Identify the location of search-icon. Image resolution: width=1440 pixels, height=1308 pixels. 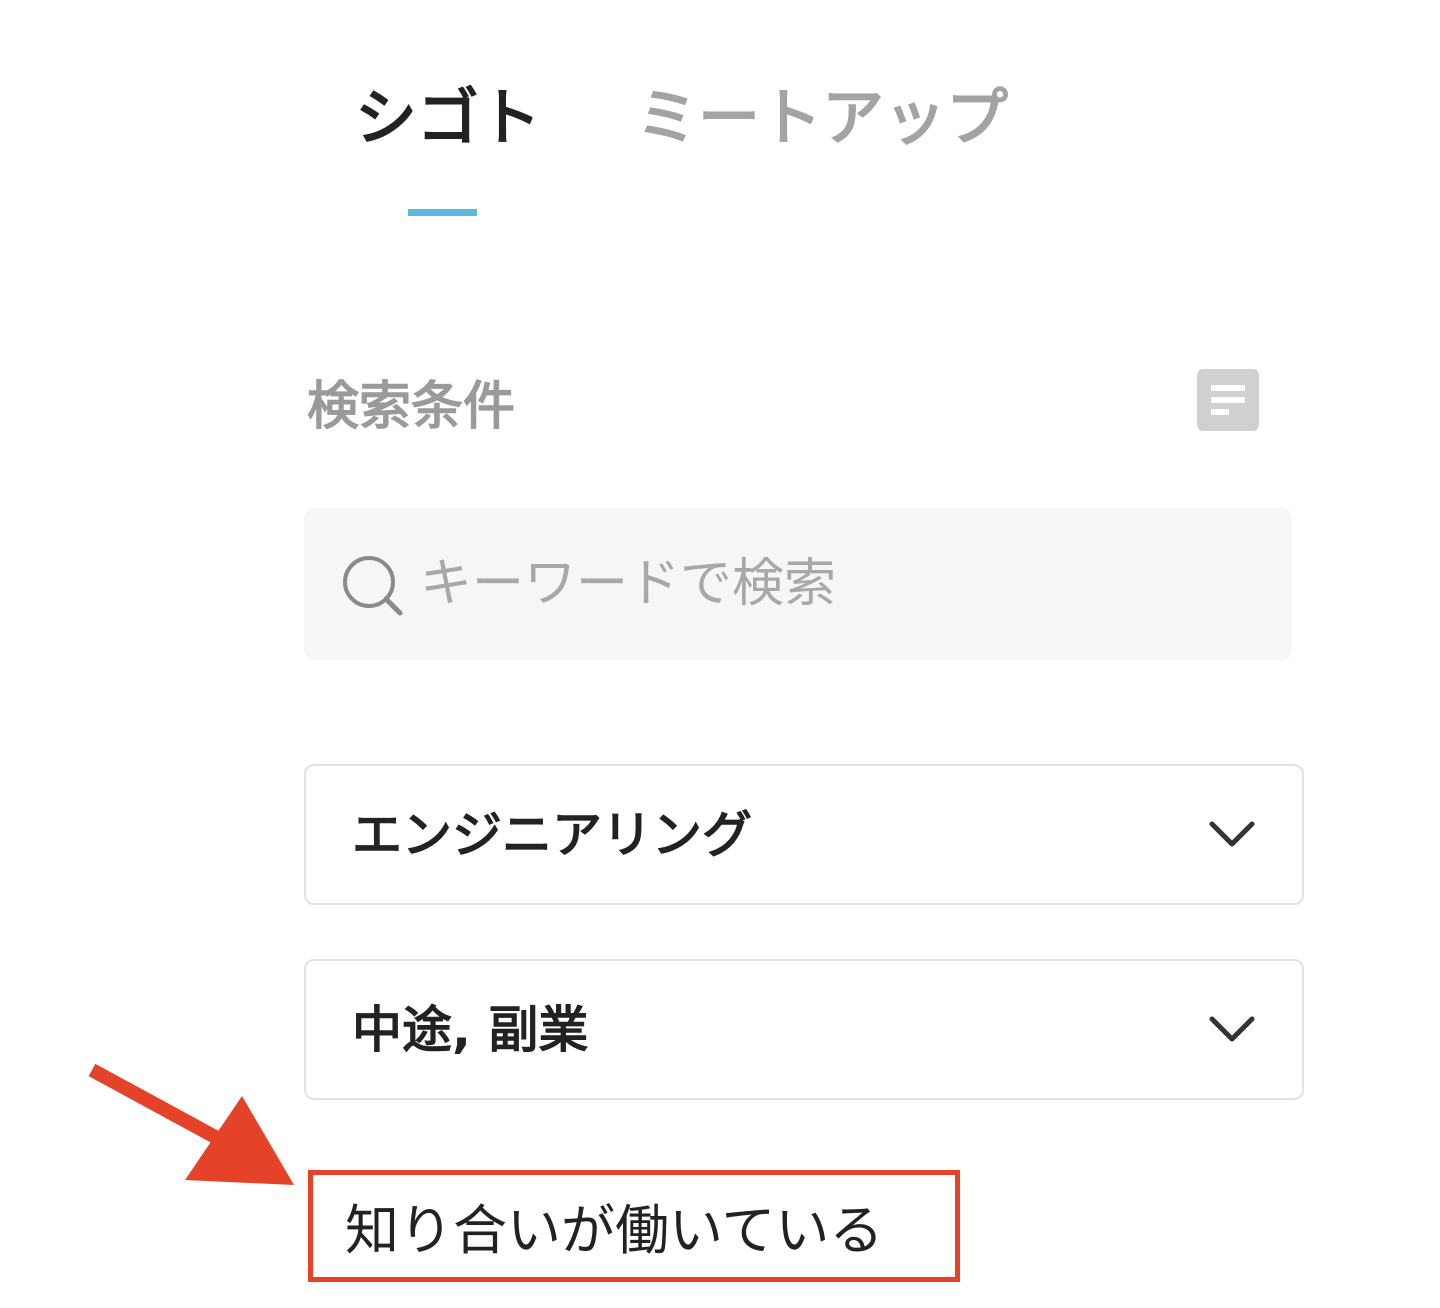
(373, 586).